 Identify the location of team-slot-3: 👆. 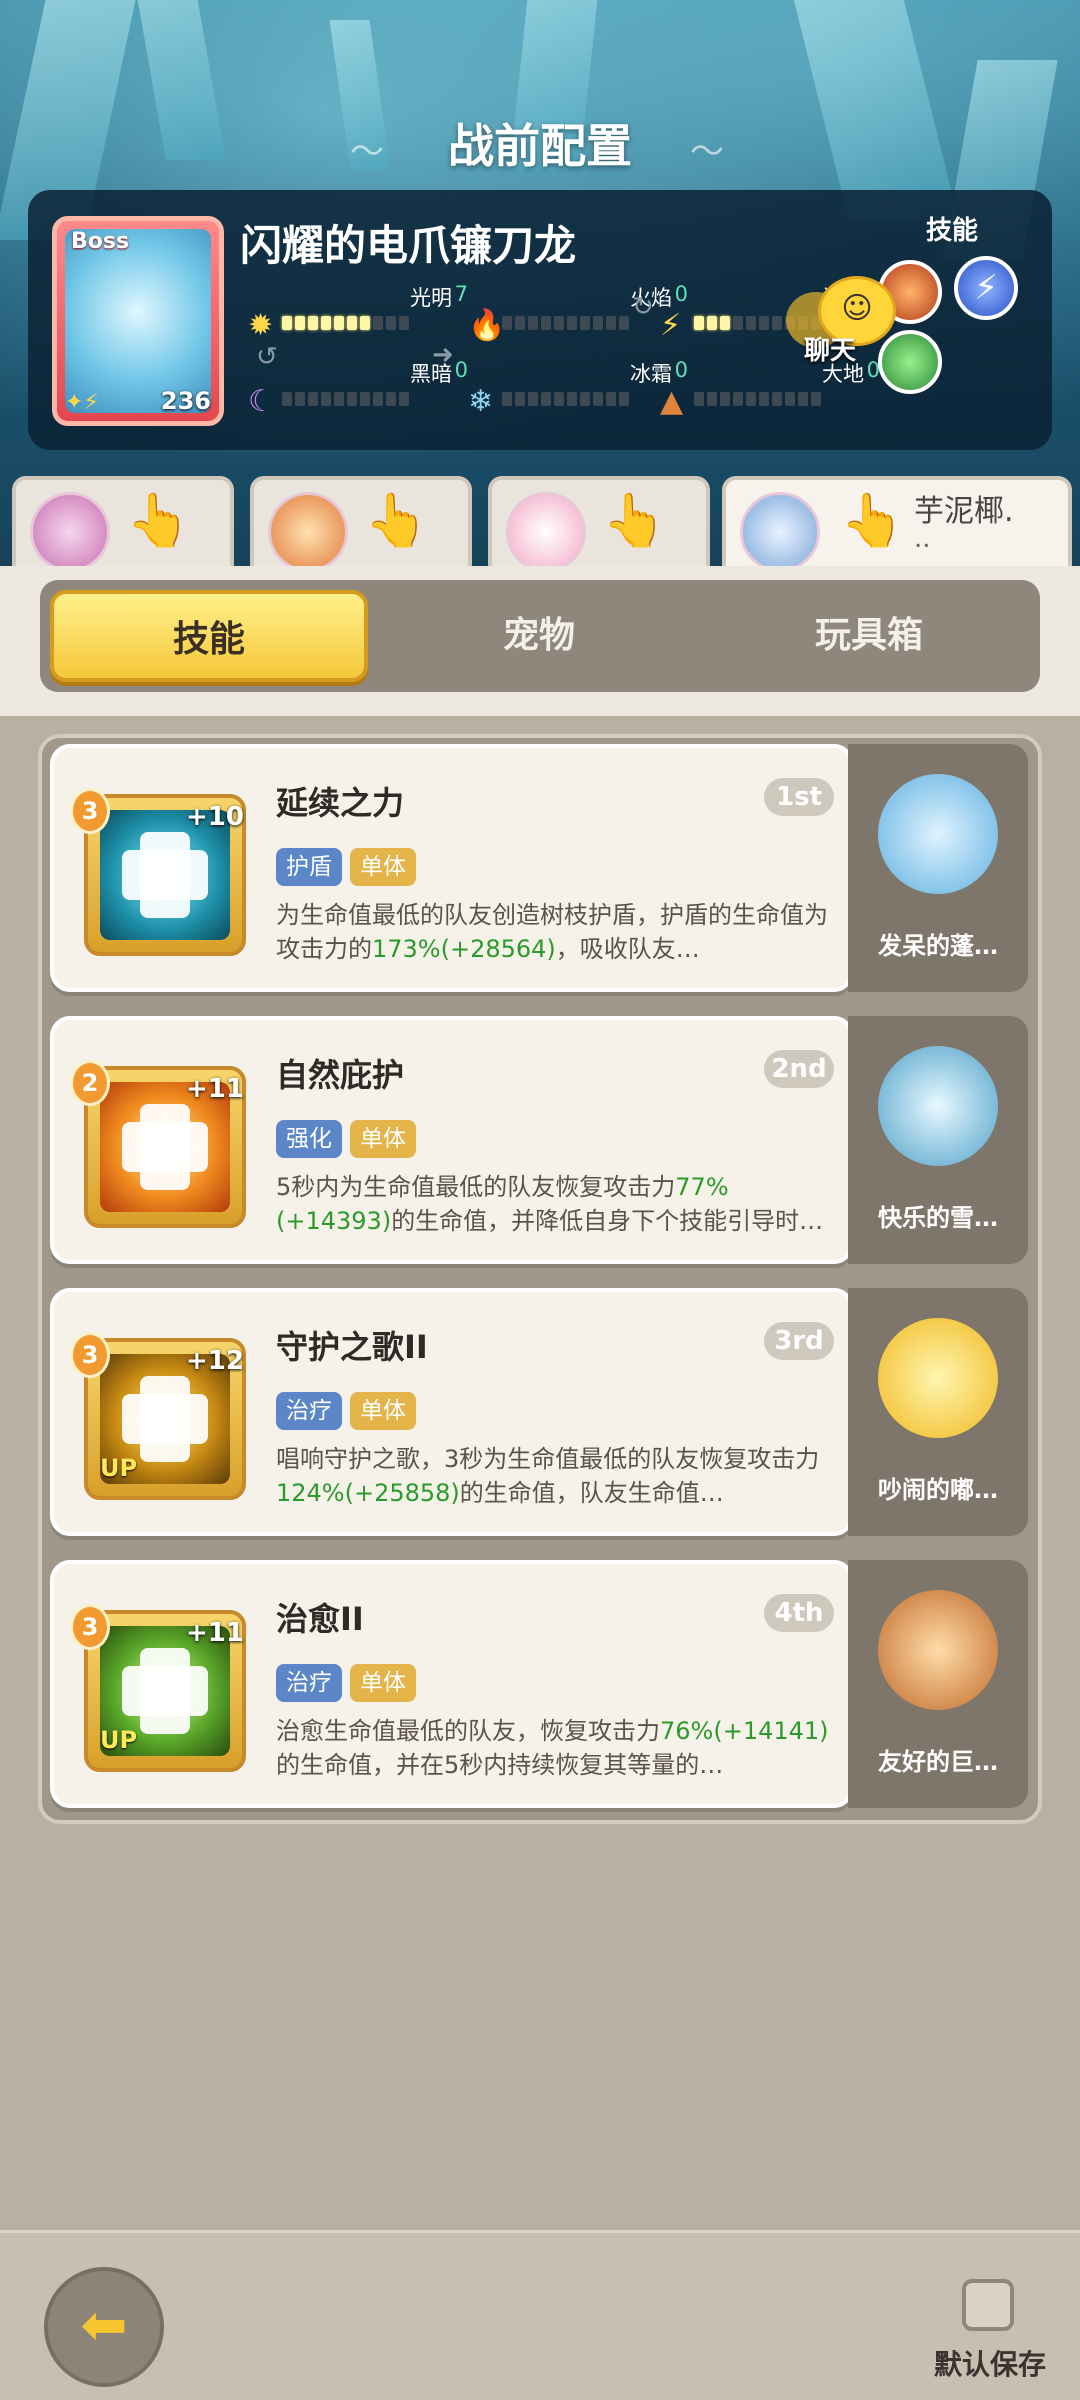
(599, 526).